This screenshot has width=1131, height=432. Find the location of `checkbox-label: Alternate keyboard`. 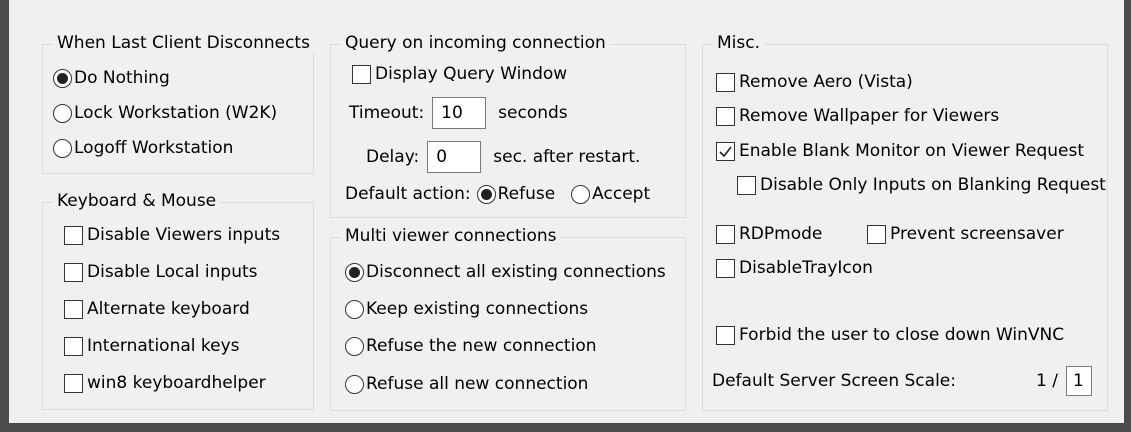

checkbox-label: Alternate keyboard is located at coordinates (168, 309).